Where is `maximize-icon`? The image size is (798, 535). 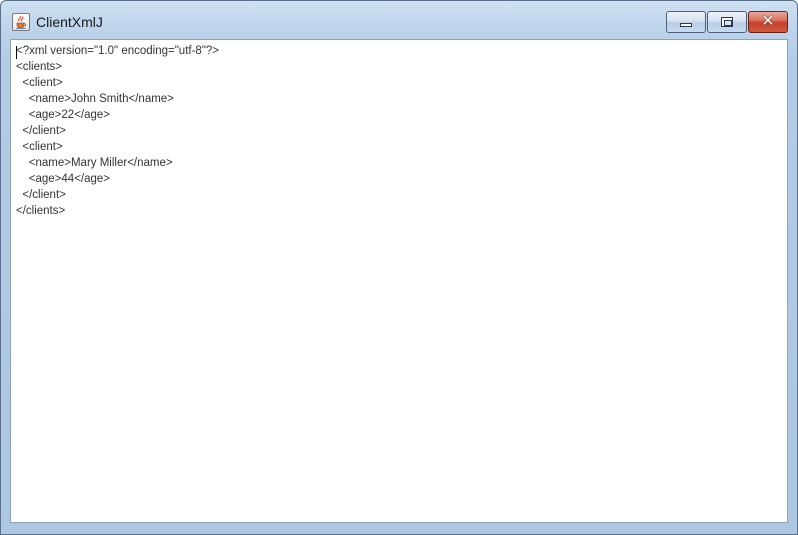
maximize-icon is located at coordinates (727, 22).